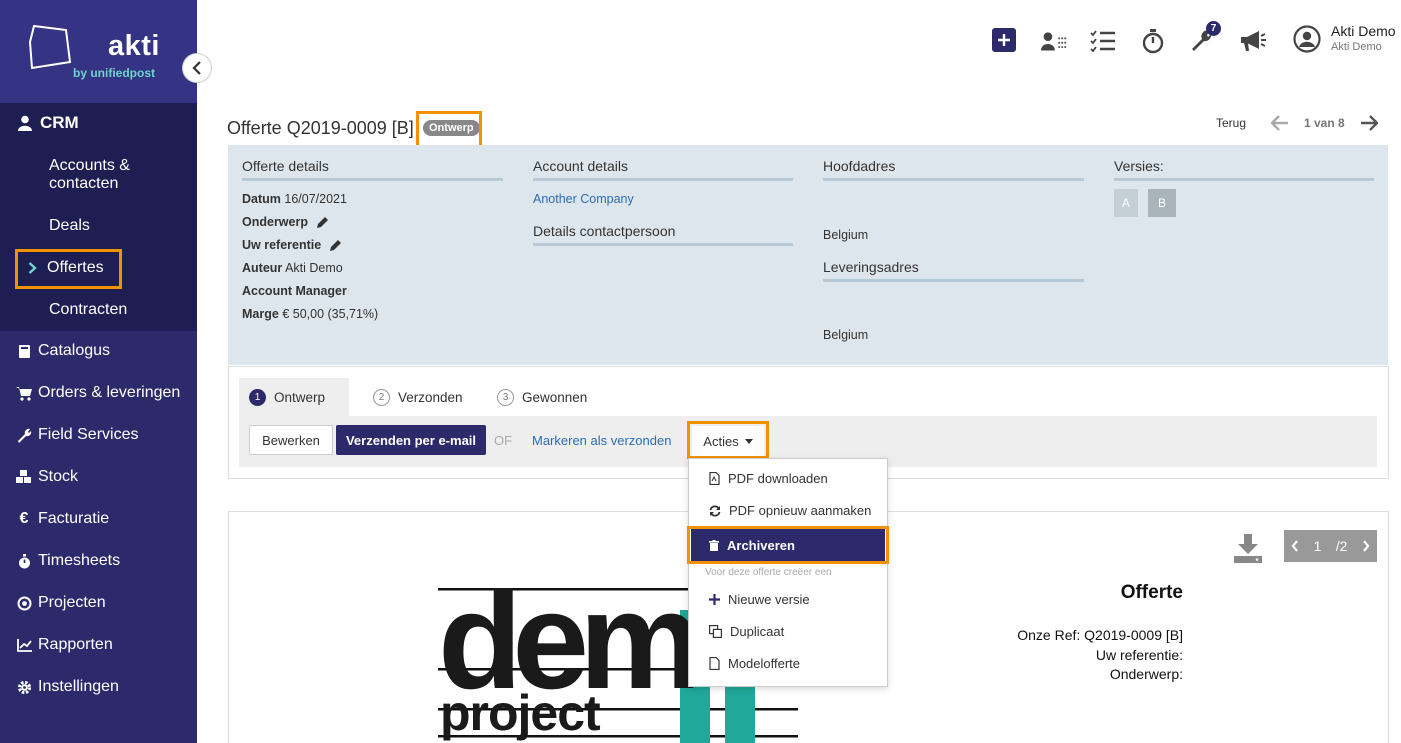 This screenshot has height=743, width=1401. What do you see at coordinates (63, 519) in the screenshot?
I see `sidebar-item-facturatie: € Facturatie` at bounding box center [63, 519].